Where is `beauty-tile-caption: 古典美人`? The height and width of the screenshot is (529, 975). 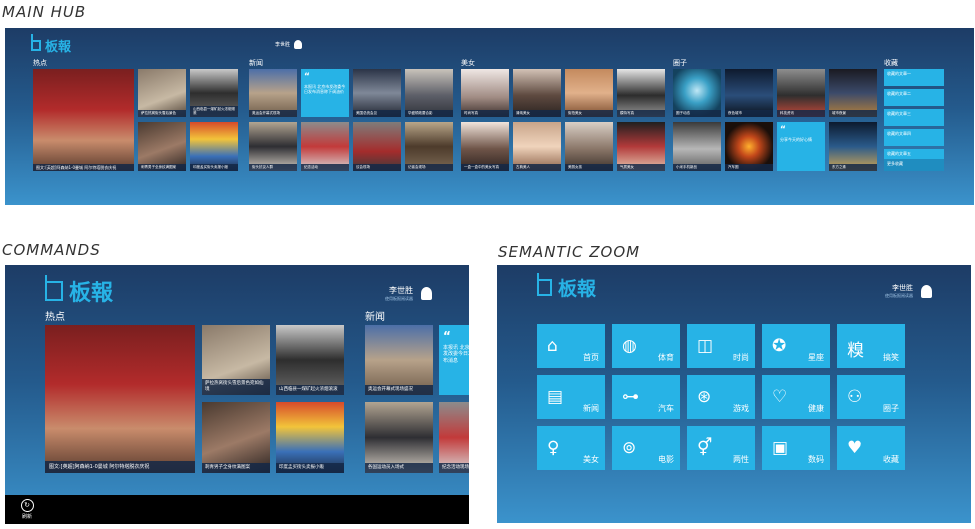
beauty-tile-caption: 古典美人 is located at coordinates (537, 167).